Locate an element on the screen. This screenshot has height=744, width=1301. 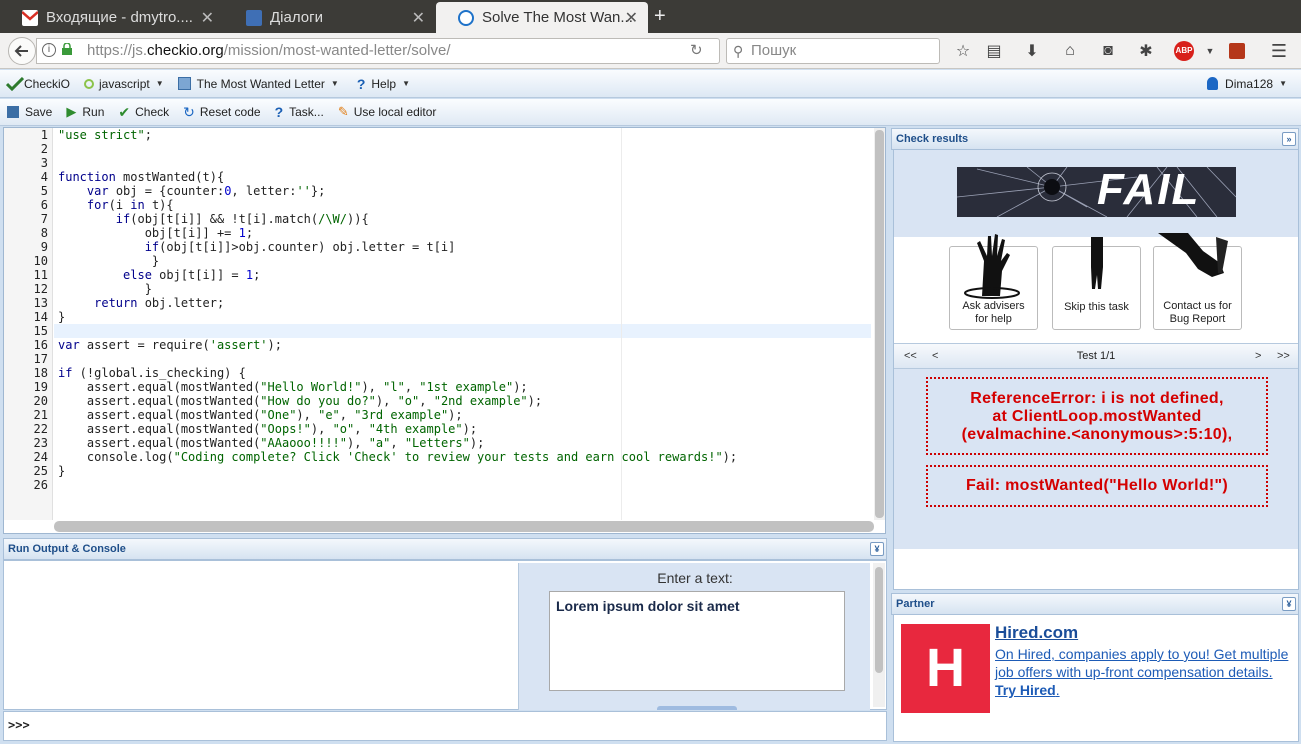
help-menu: ? Help ▼ is located at coordinates (383, 84).